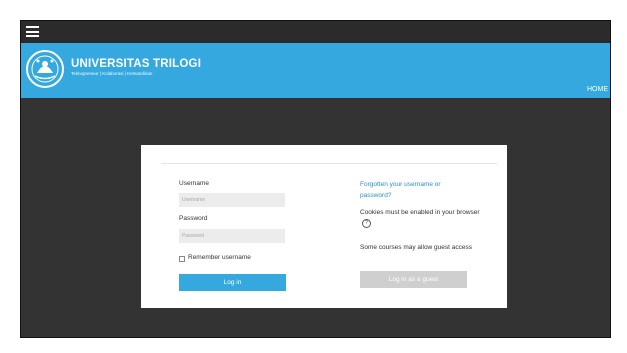 This screenshot has height=353, width=627. Describe the element at coordinates (232, 282) in the screenshot. I see `login-button: Log in` at that location.